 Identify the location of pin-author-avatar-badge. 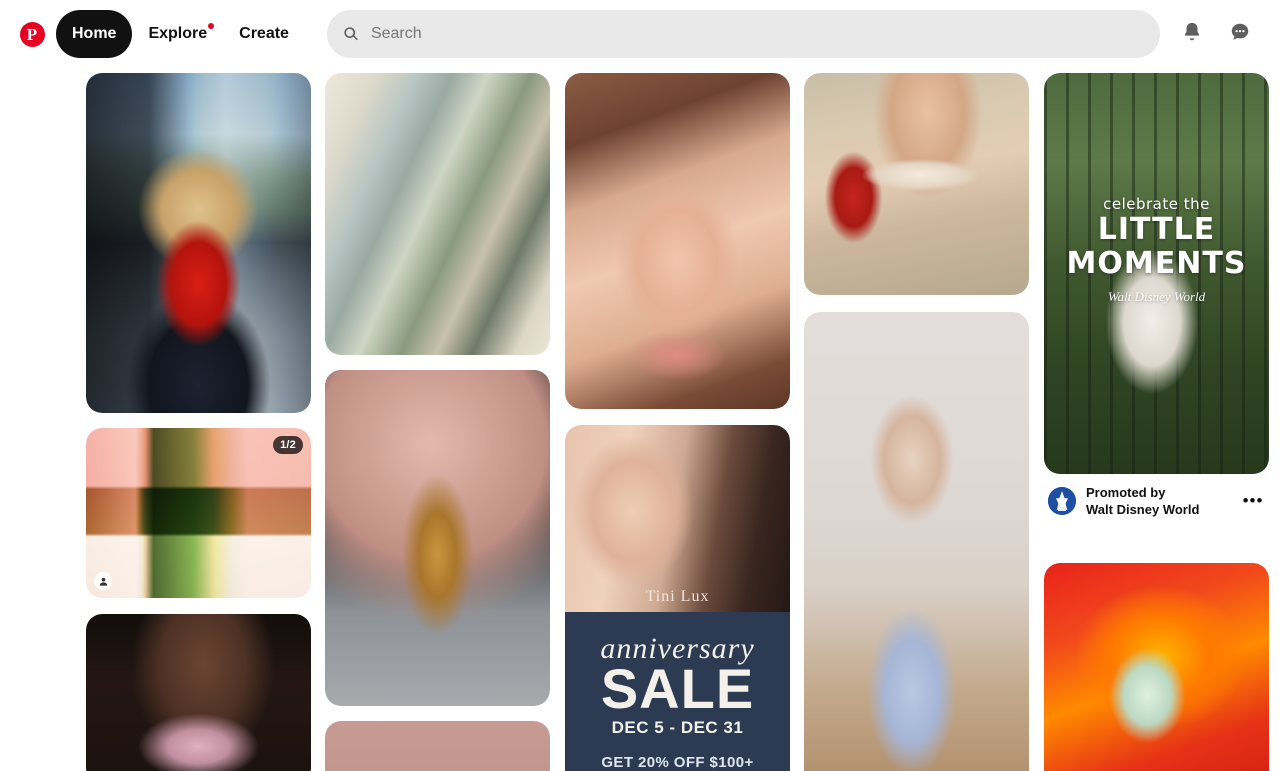
(103, 581).